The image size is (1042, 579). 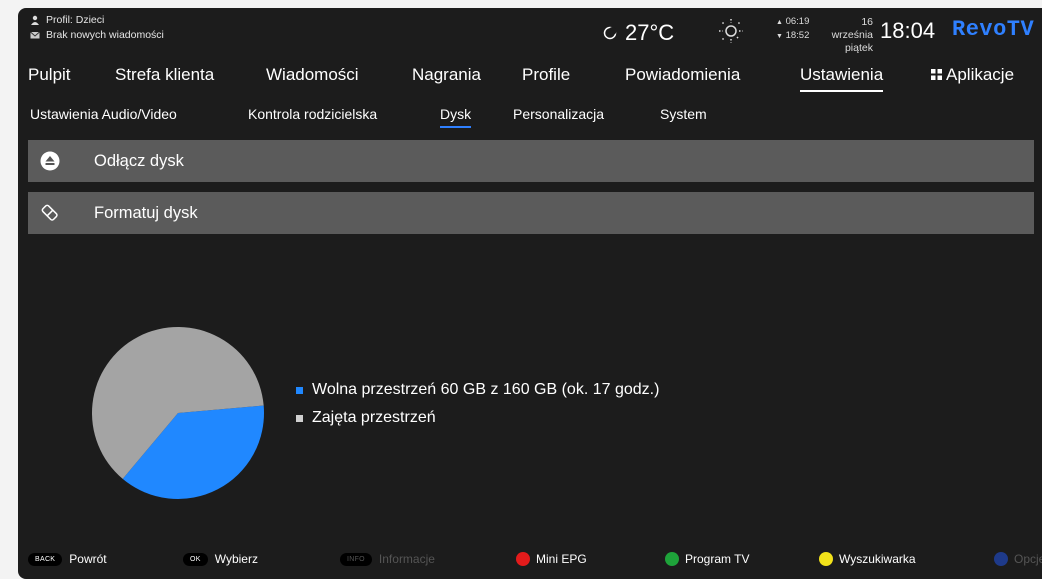 I want to click on blue-hint: Opcje, so click(x=1018, y=559).